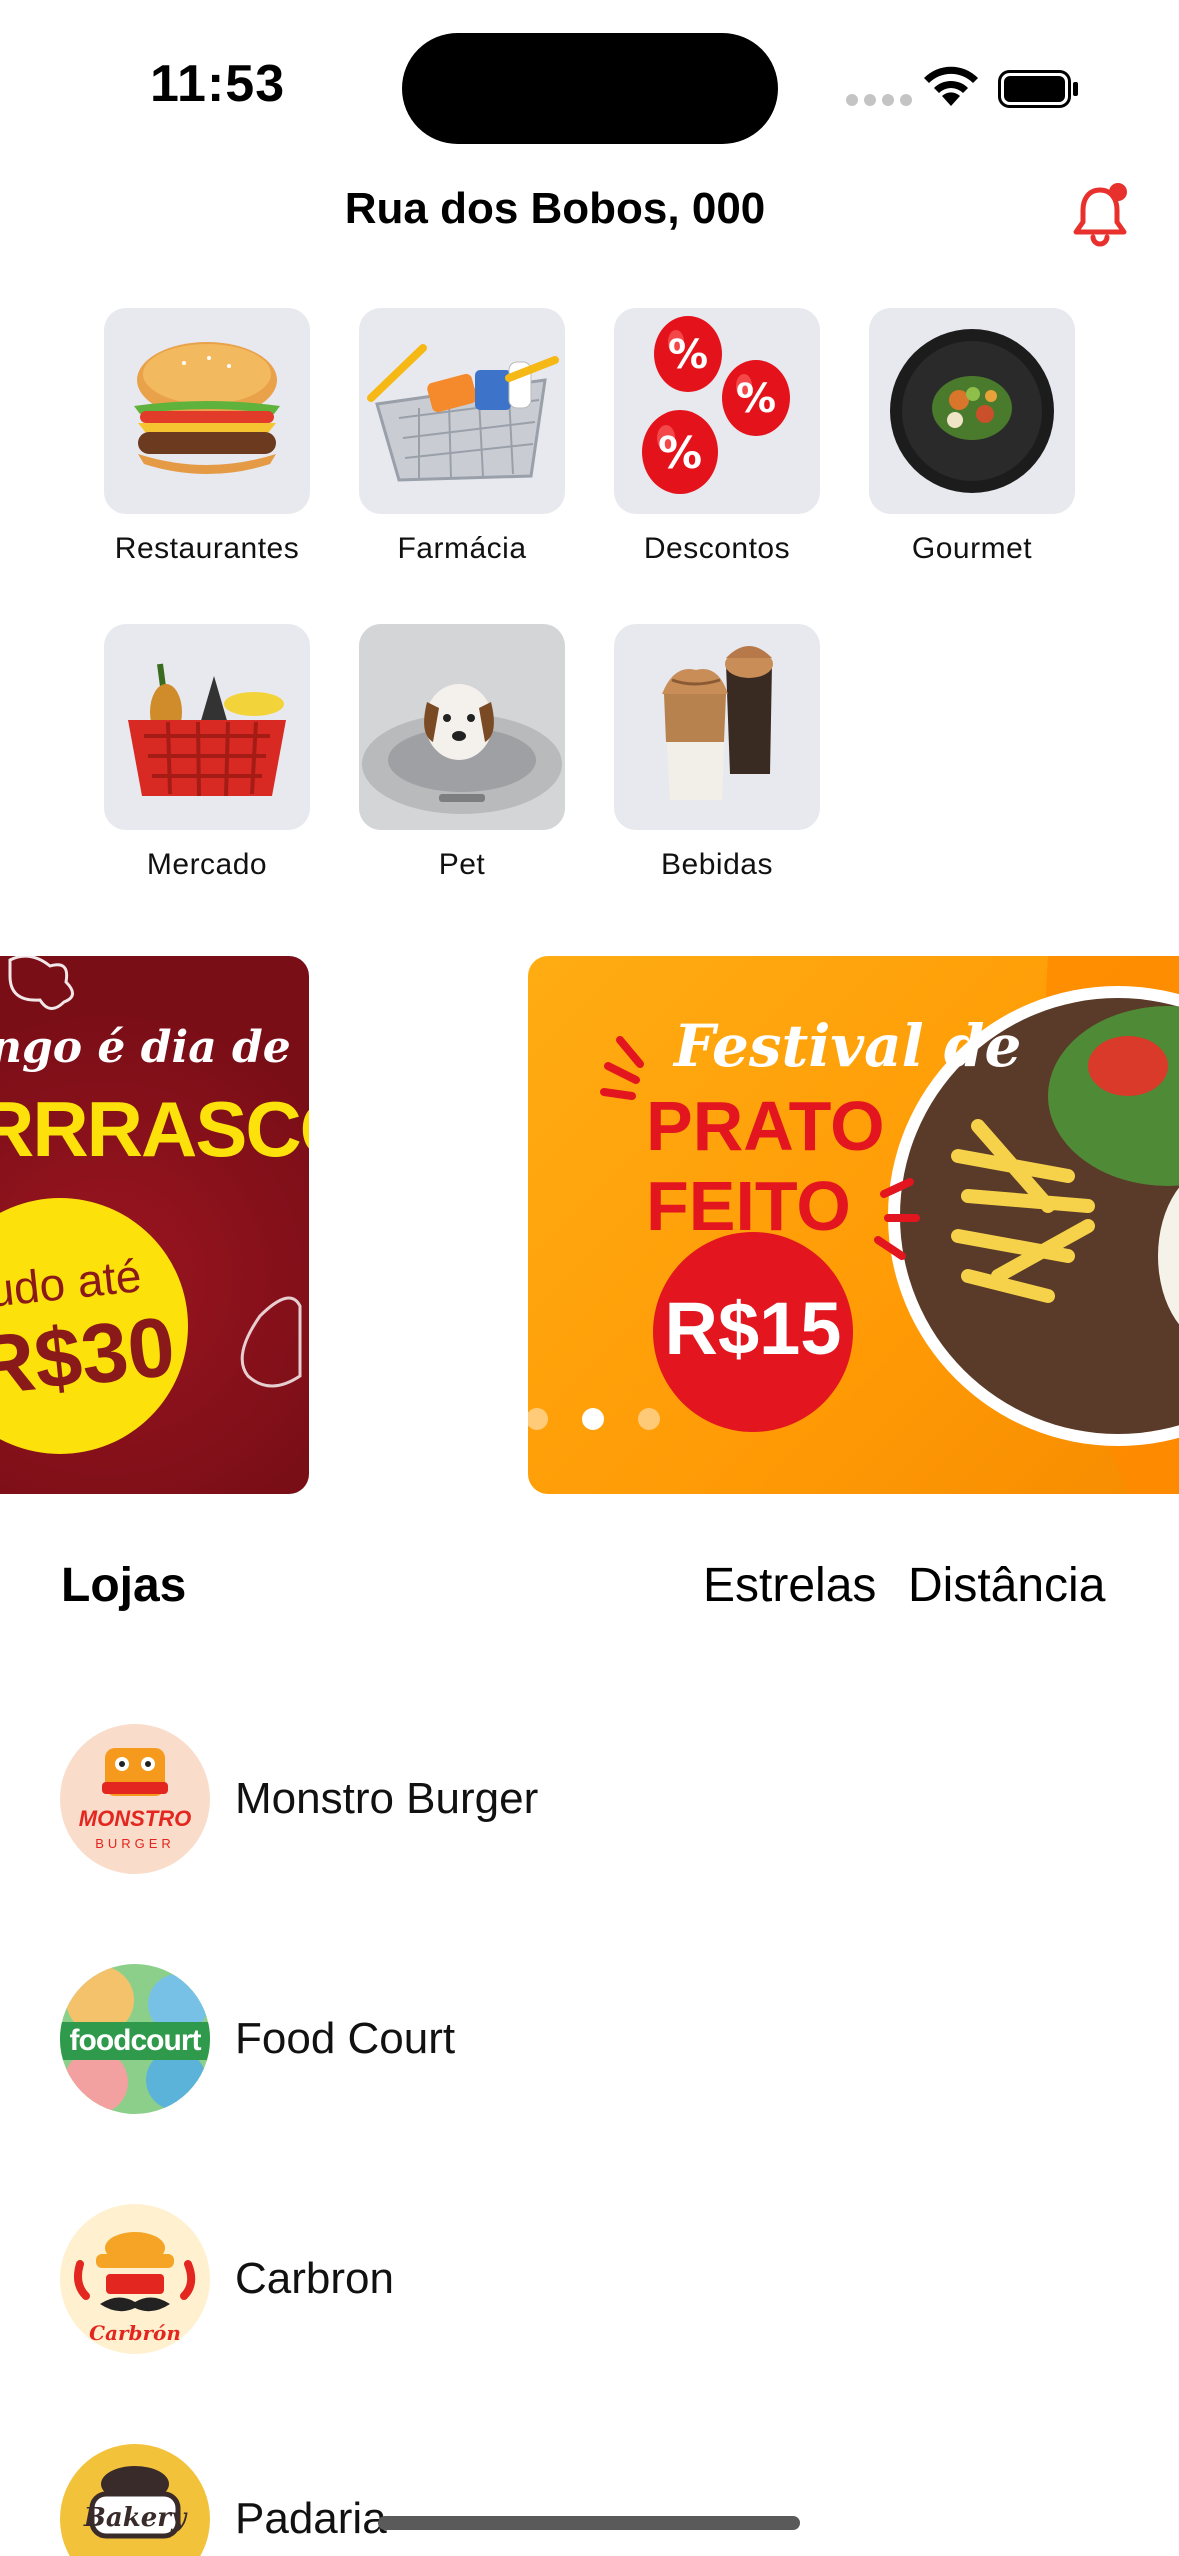 The image size is (1179, 2556). I want to click on carousel-page-indicator, so click(593, 1419).